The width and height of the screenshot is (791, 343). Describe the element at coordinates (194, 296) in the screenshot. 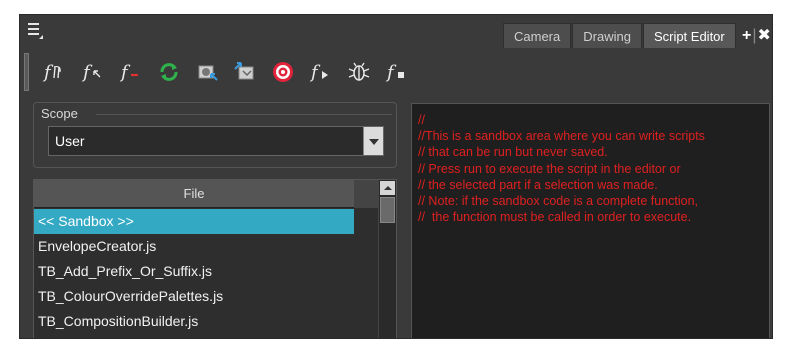

I see `list-item: TB_ColourOverridePalettes.js` at that location.